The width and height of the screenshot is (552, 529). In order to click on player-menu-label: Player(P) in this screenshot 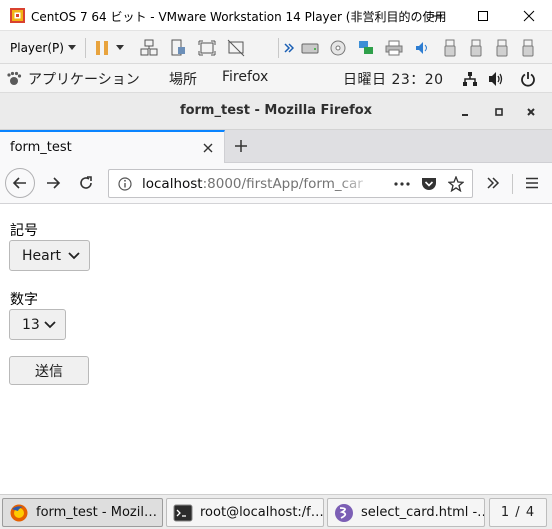, I will do `click(37, 47)`.